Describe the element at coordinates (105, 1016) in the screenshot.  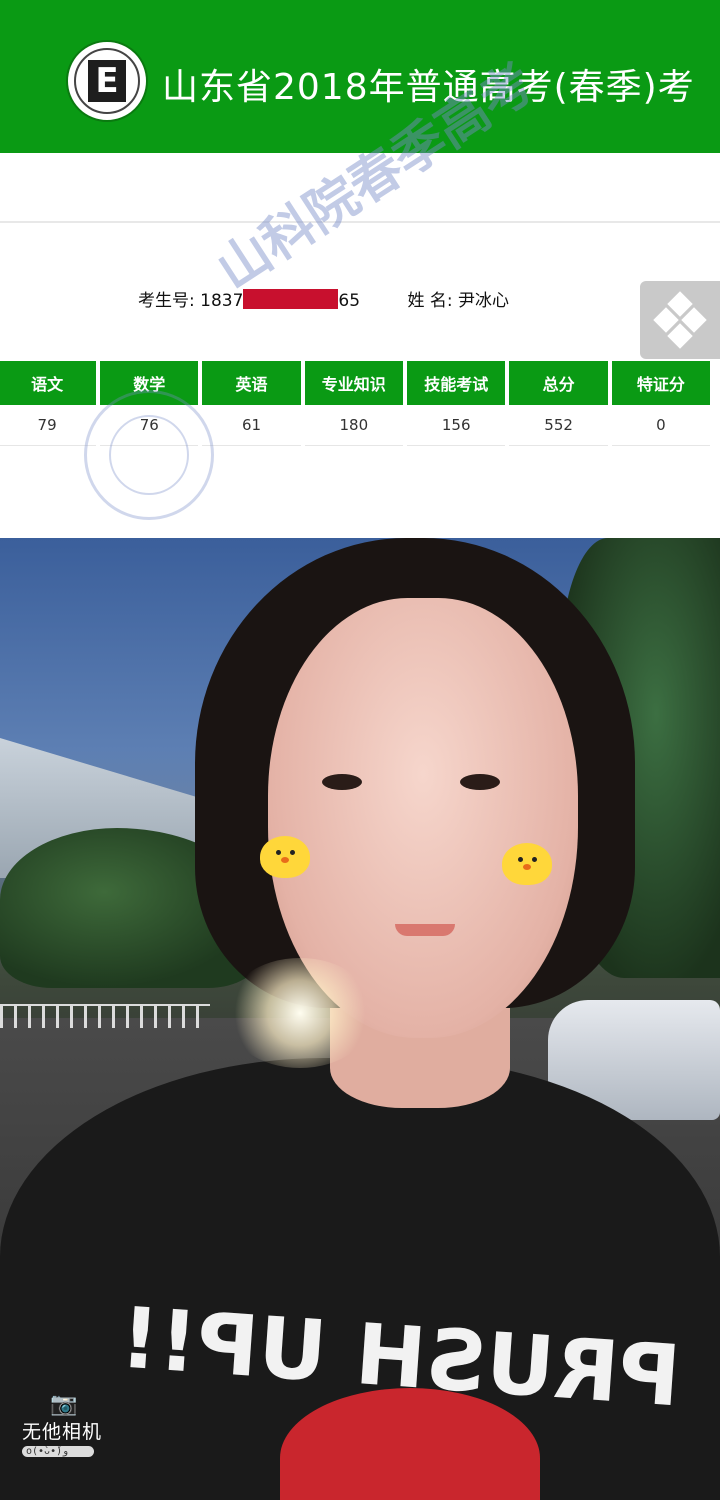
I see `photo-fence` at that location.